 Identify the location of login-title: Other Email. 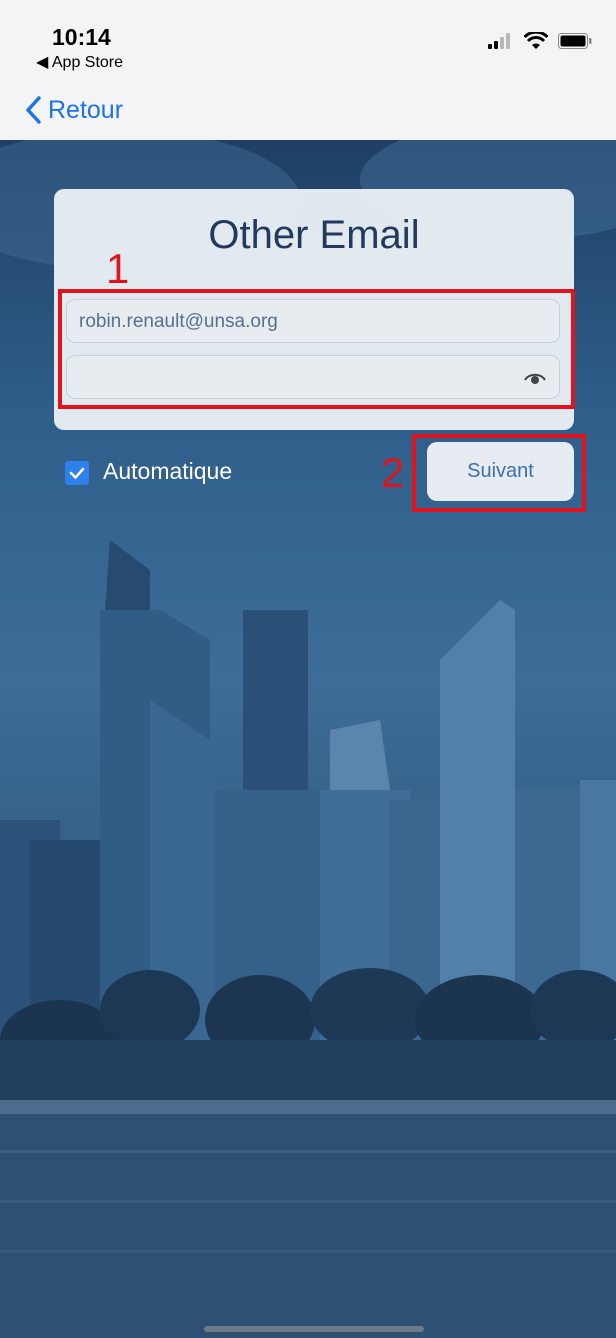
(314, 235).